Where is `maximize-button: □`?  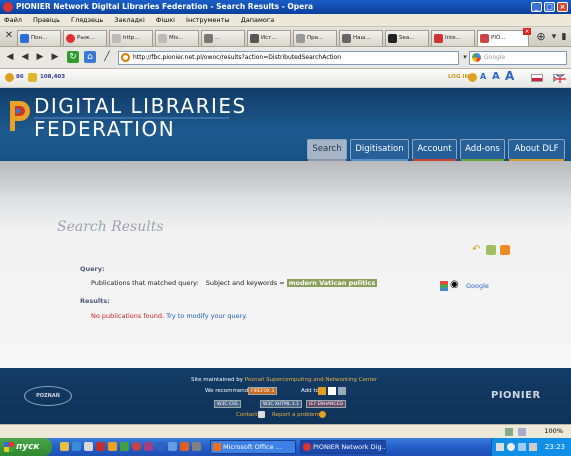 maximize-button: □ is located at coordinates (549, 7).